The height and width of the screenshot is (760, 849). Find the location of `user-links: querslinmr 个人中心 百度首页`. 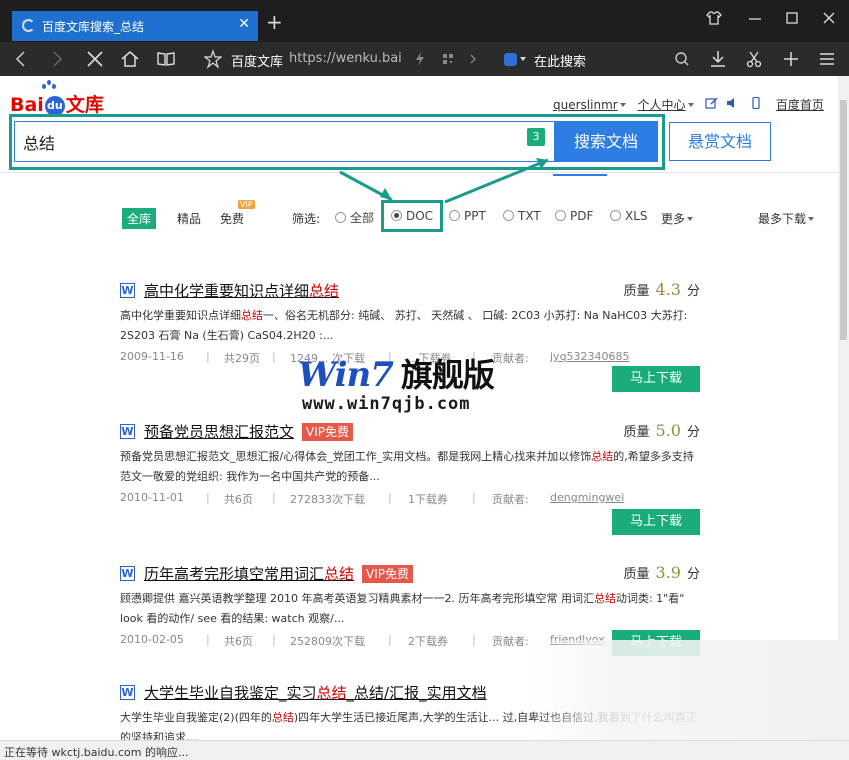

user-links: querslinmr 个人中心 百度首页 is located at coordinates (688, 104).